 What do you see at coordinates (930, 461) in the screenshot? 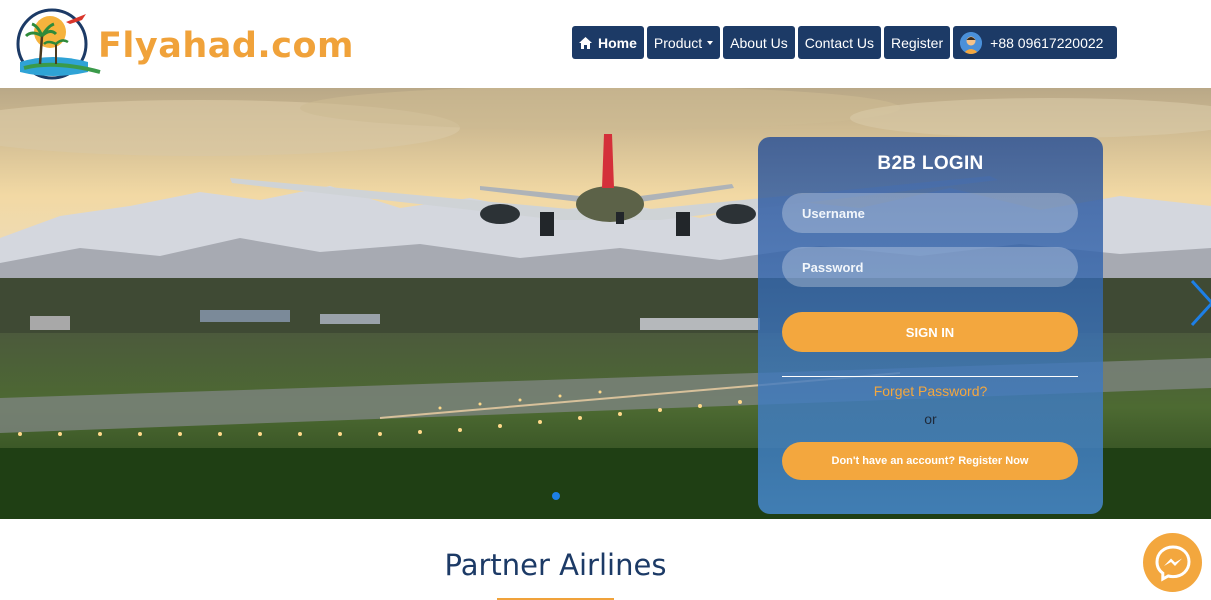
I see `register-now-button: Don't have an account? Register Now` at bounding box center [930, 461].